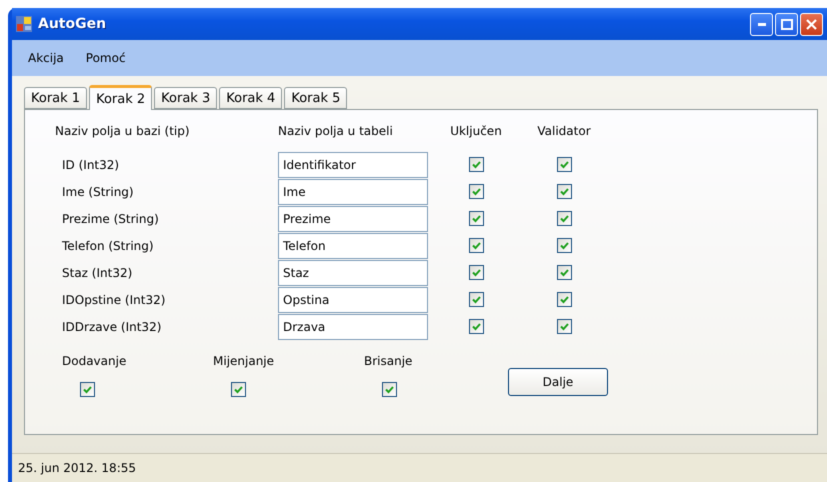 This screenshot has width=827, height=482. I want to click on close-button, so click(811, 24).